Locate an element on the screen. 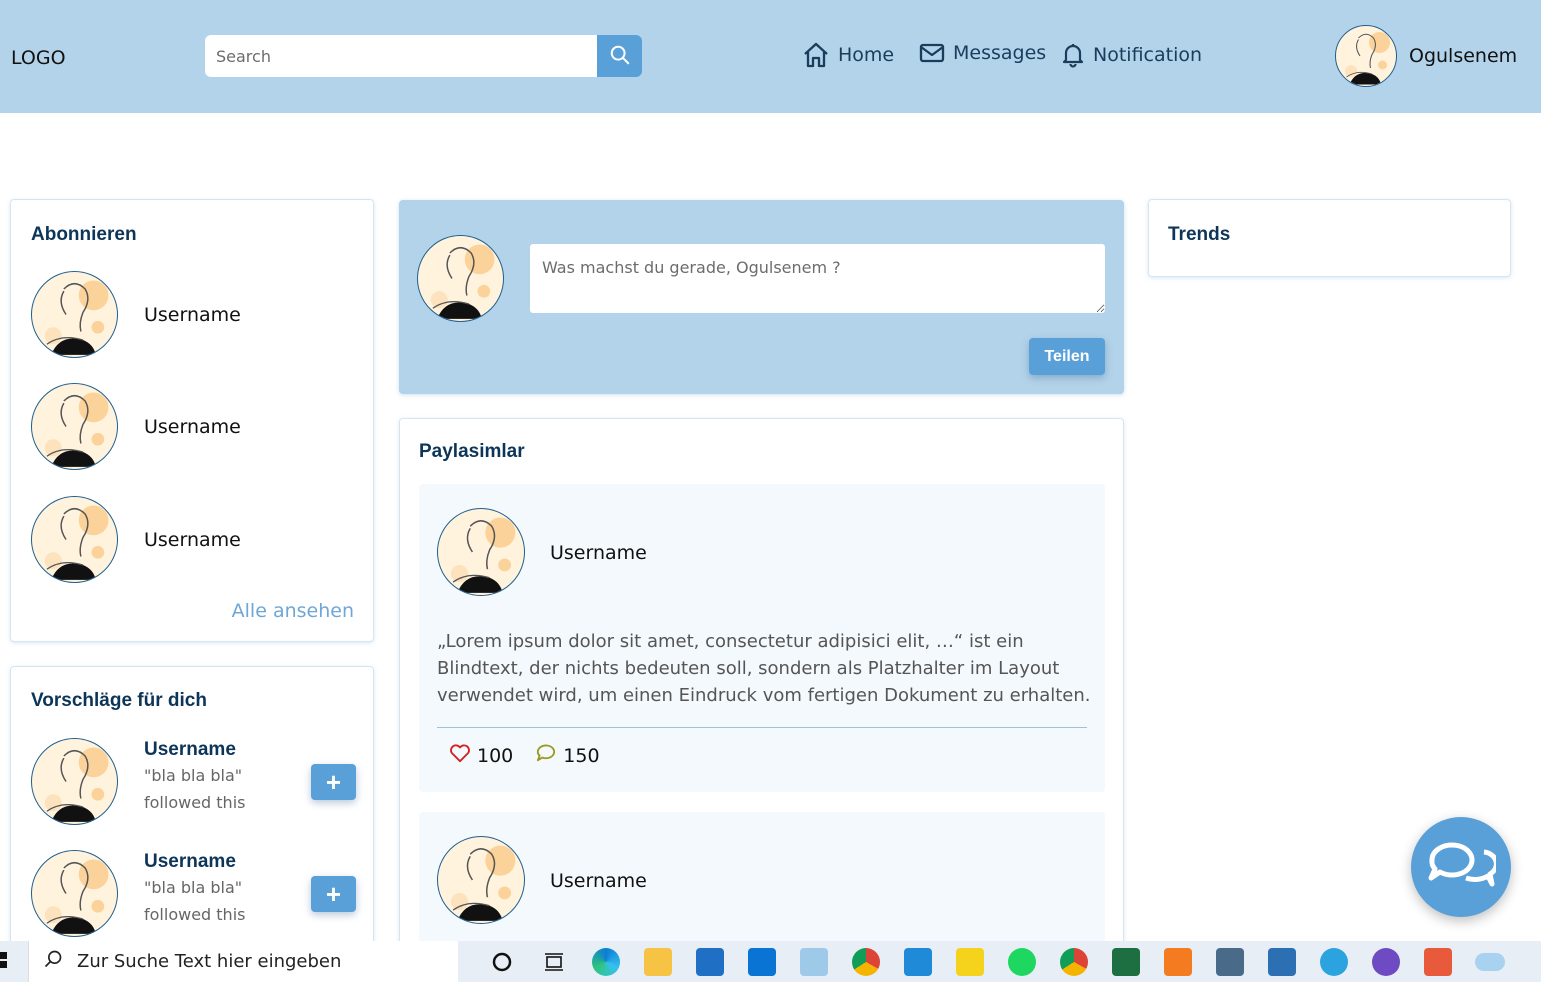 Image resolution: width=1541 pixels, height=982 pixels. vscode-icon is located at coordinates (918, 961).